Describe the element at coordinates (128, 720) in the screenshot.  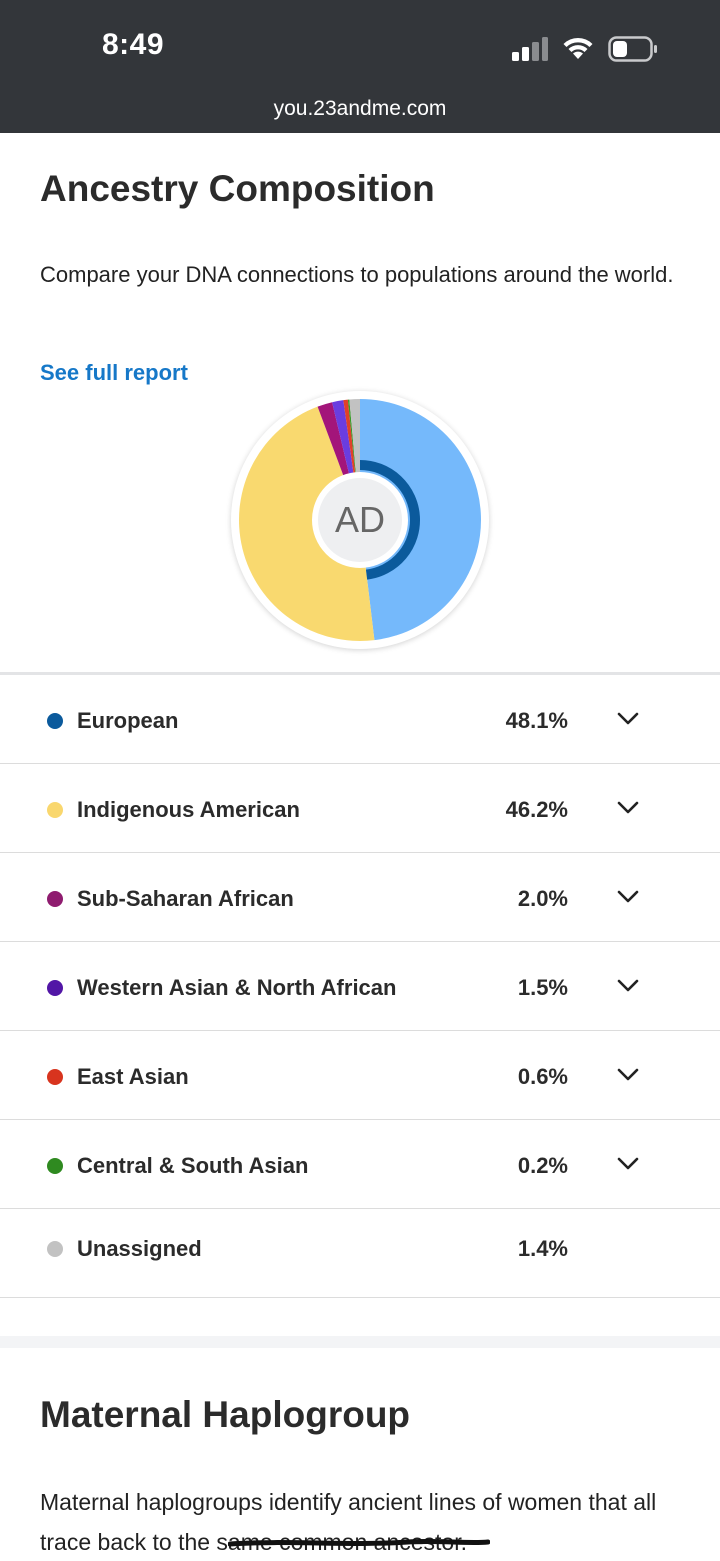
I see `population-label: European` at that location.